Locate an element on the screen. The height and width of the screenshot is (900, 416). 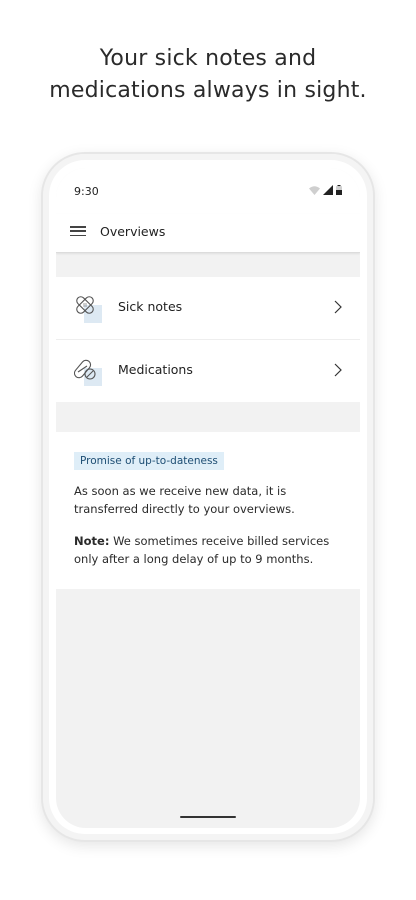
app-bar: Overviews is located at coordinates (208, 233).